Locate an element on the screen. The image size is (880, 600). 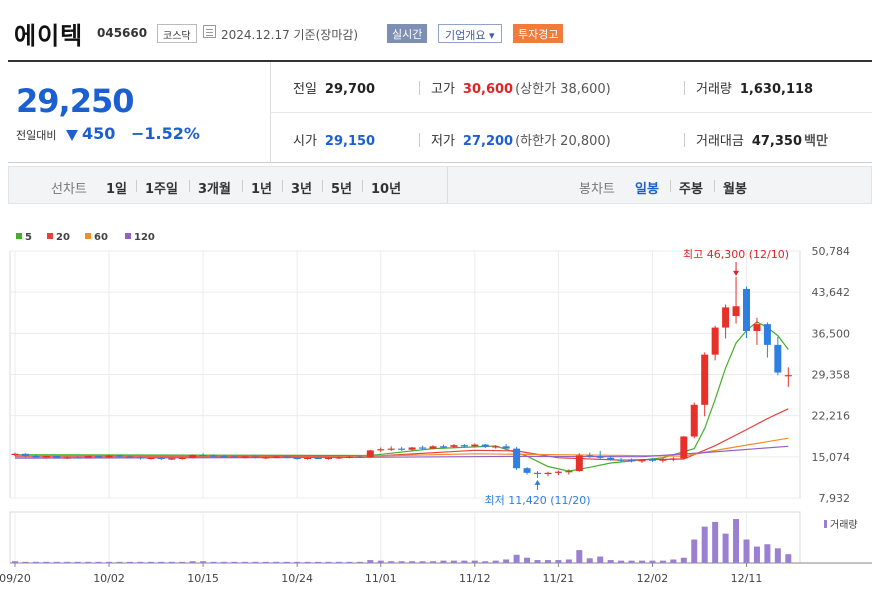
volume-legend-swatch is located at coordinates (825, 524).